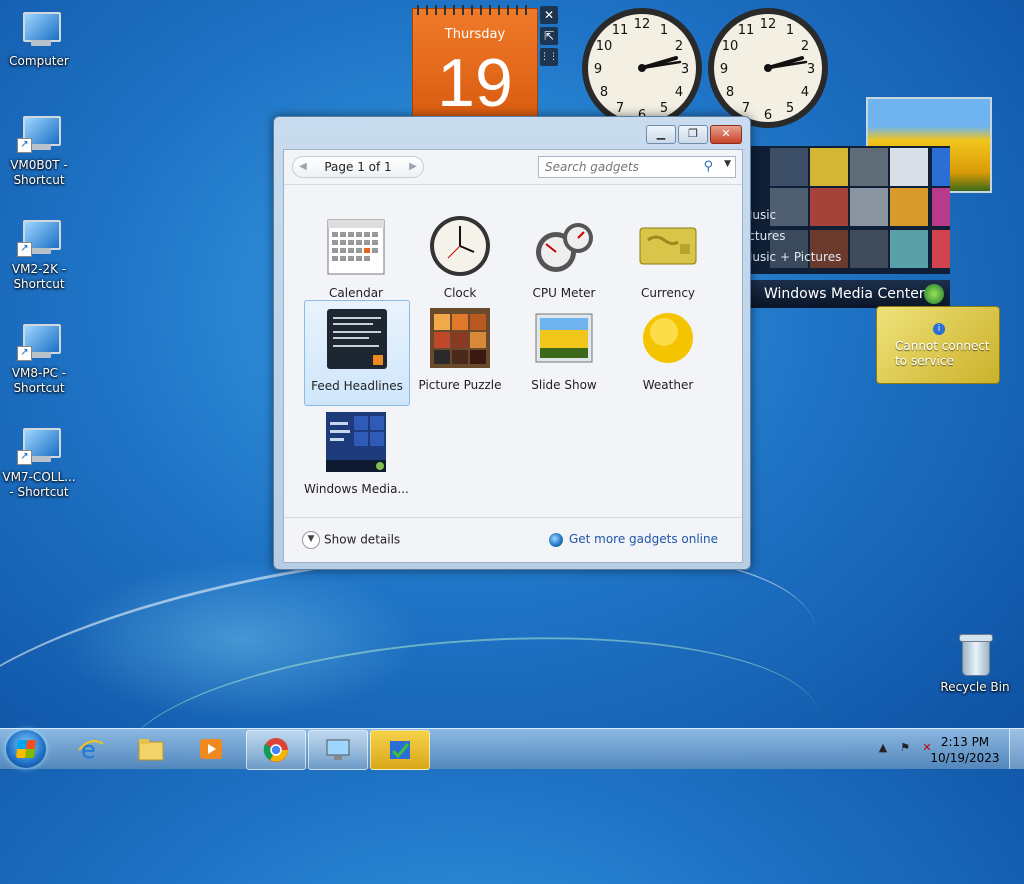  Describe the element at coordinates (708, 166) in the screenshot. I see `search-icon: ⚲` at that location.